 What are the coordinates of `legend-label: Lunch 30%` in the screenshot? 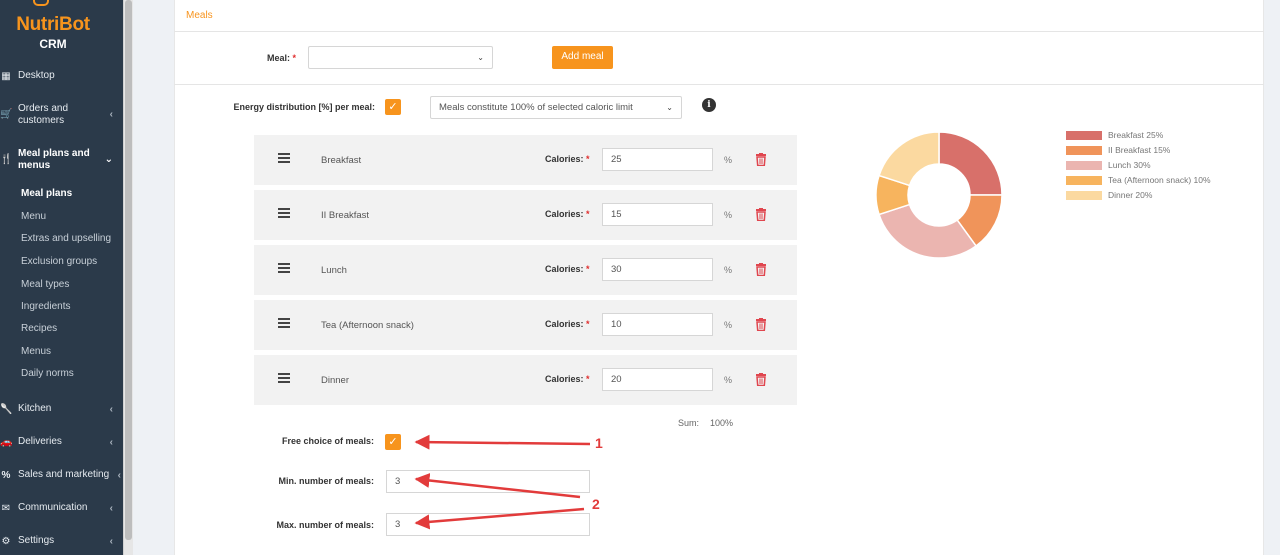 It's located at (1129, 165).